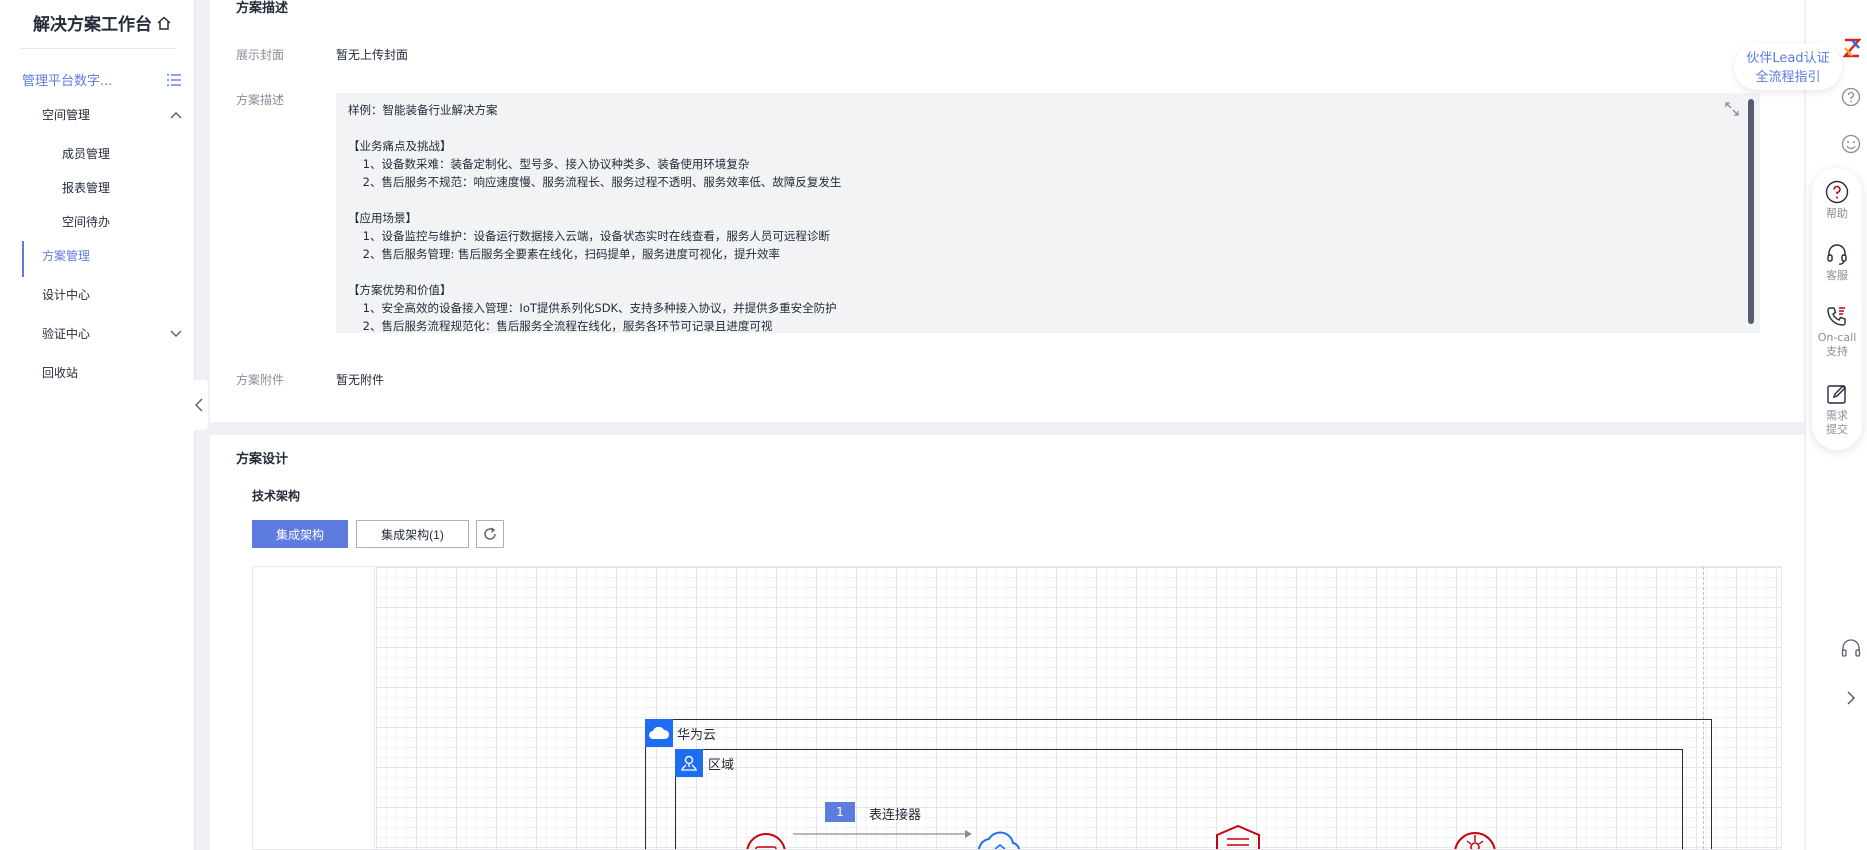 This screenshot has height=850, width=1867. What do you see at coordinates (372, 55) in the screenshot?
I see `cover-value: 暂无上传封面` at bounding box center [372, 55].